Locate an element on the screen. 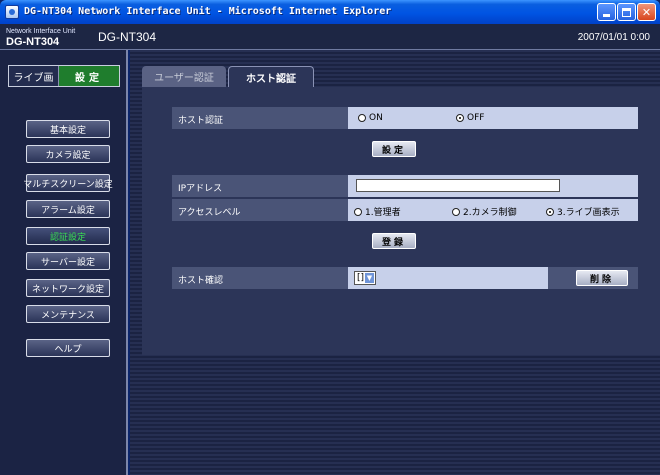  minimize-button is located at coordinates (606, 12).